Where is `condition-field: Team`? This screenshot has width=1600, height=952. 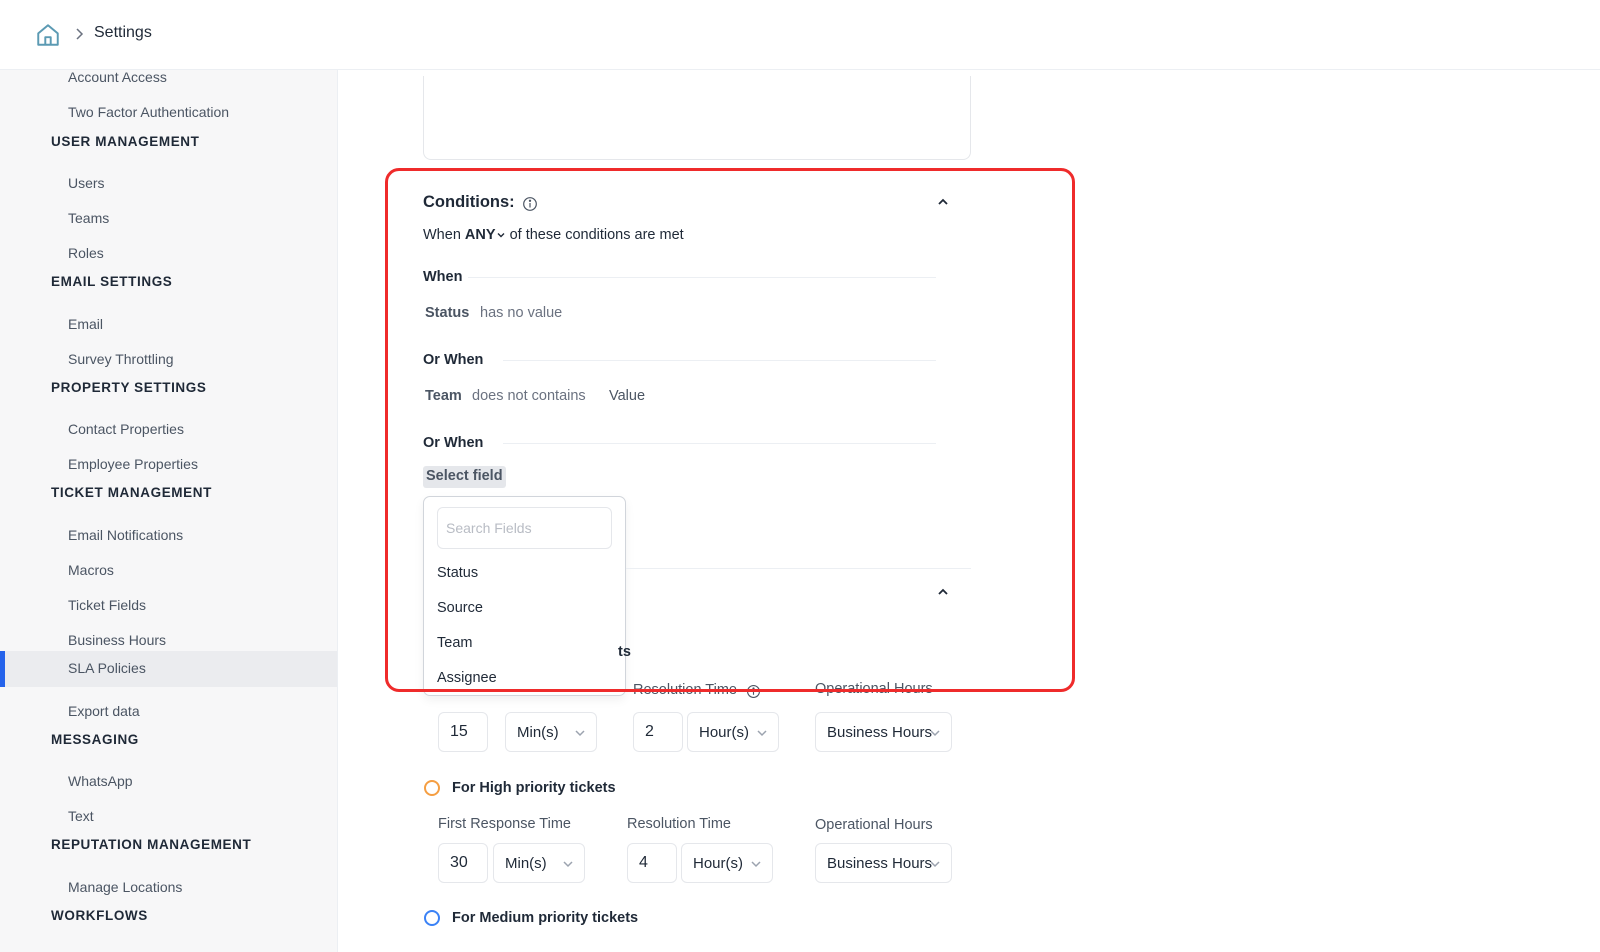 condition-field: Team is located at coordinates (443, 396).